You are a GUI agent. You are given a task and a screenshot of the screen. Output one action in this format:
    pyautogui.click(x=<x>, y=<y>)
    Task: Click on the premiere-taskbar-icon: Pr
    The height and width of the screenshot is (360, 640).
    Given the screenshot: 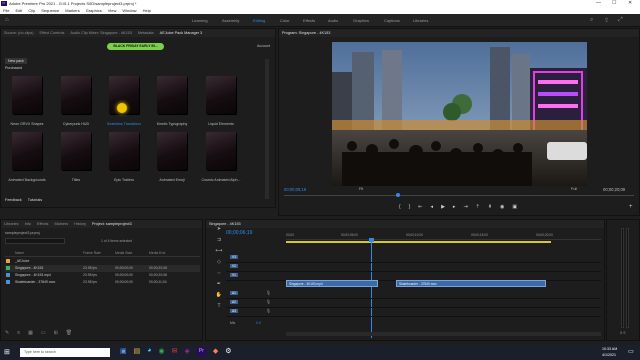 What is the action you would take?
    pyautogui.click(x=201, y=351)
    